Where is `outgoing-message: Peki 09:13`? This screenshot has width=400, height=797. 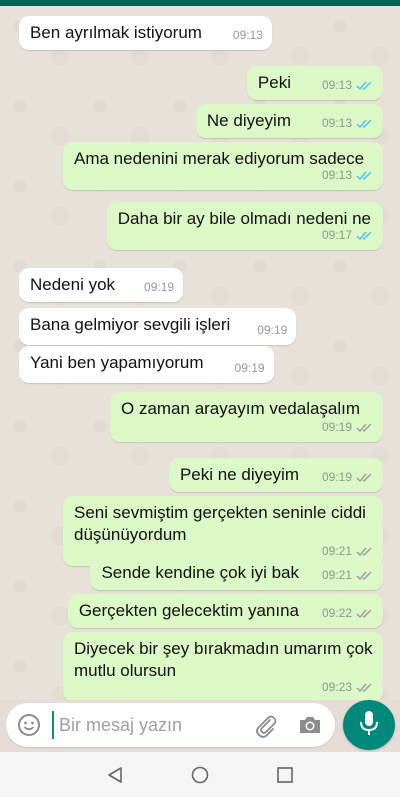
outgoing-message: Peki 09:13 is located at coordinates (314, 83).